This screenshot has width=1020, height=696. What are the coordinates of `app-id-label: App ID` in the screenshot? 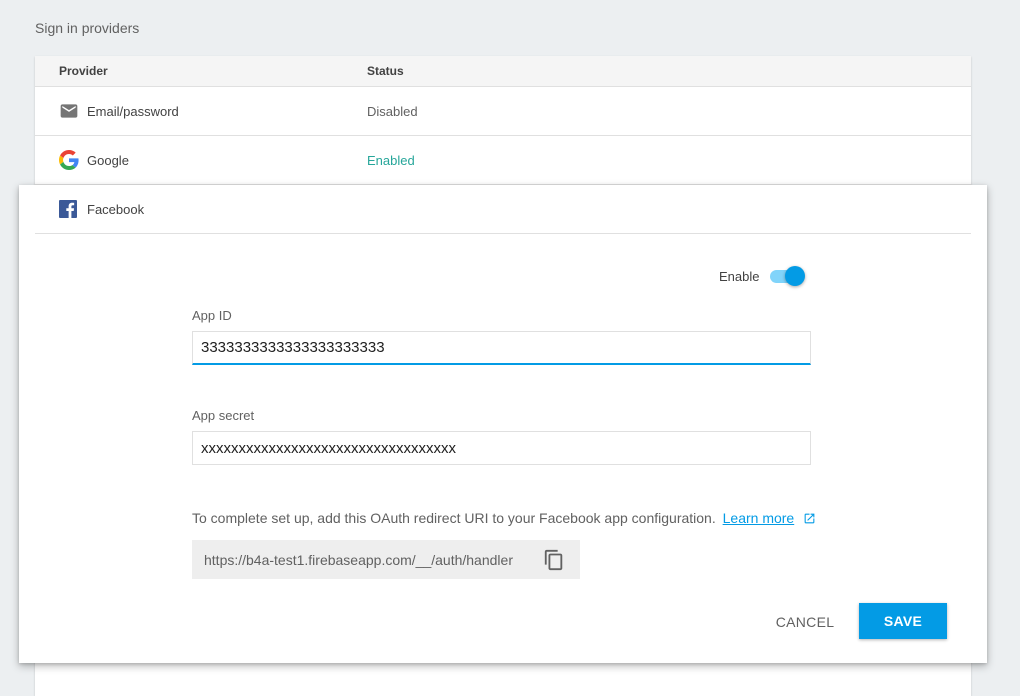 It's located at (212, 315).